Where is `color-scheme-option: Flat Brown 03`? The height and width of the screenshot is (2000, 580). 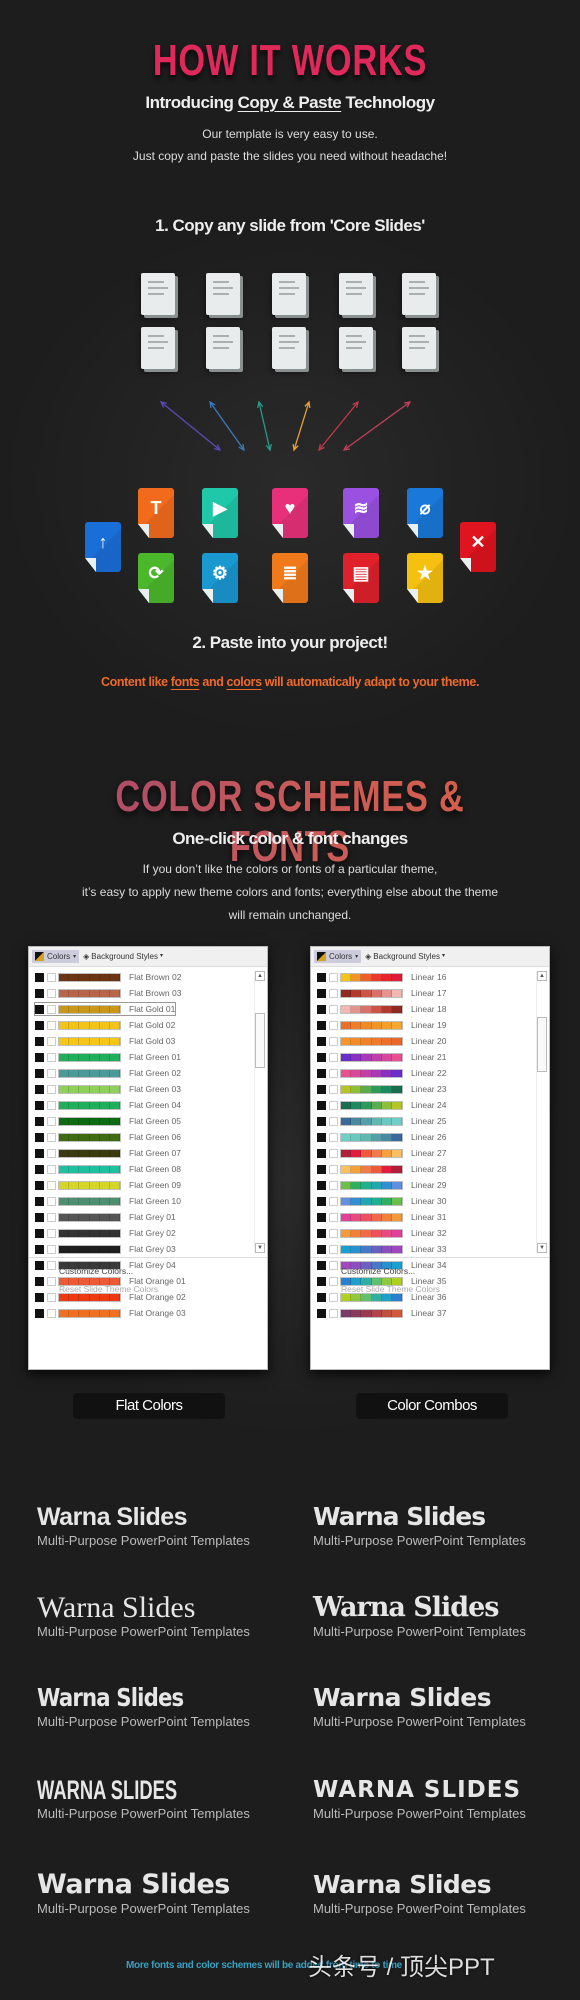 color-scheme-option: Flat Brown 03 is located at coordinates (108, 993).